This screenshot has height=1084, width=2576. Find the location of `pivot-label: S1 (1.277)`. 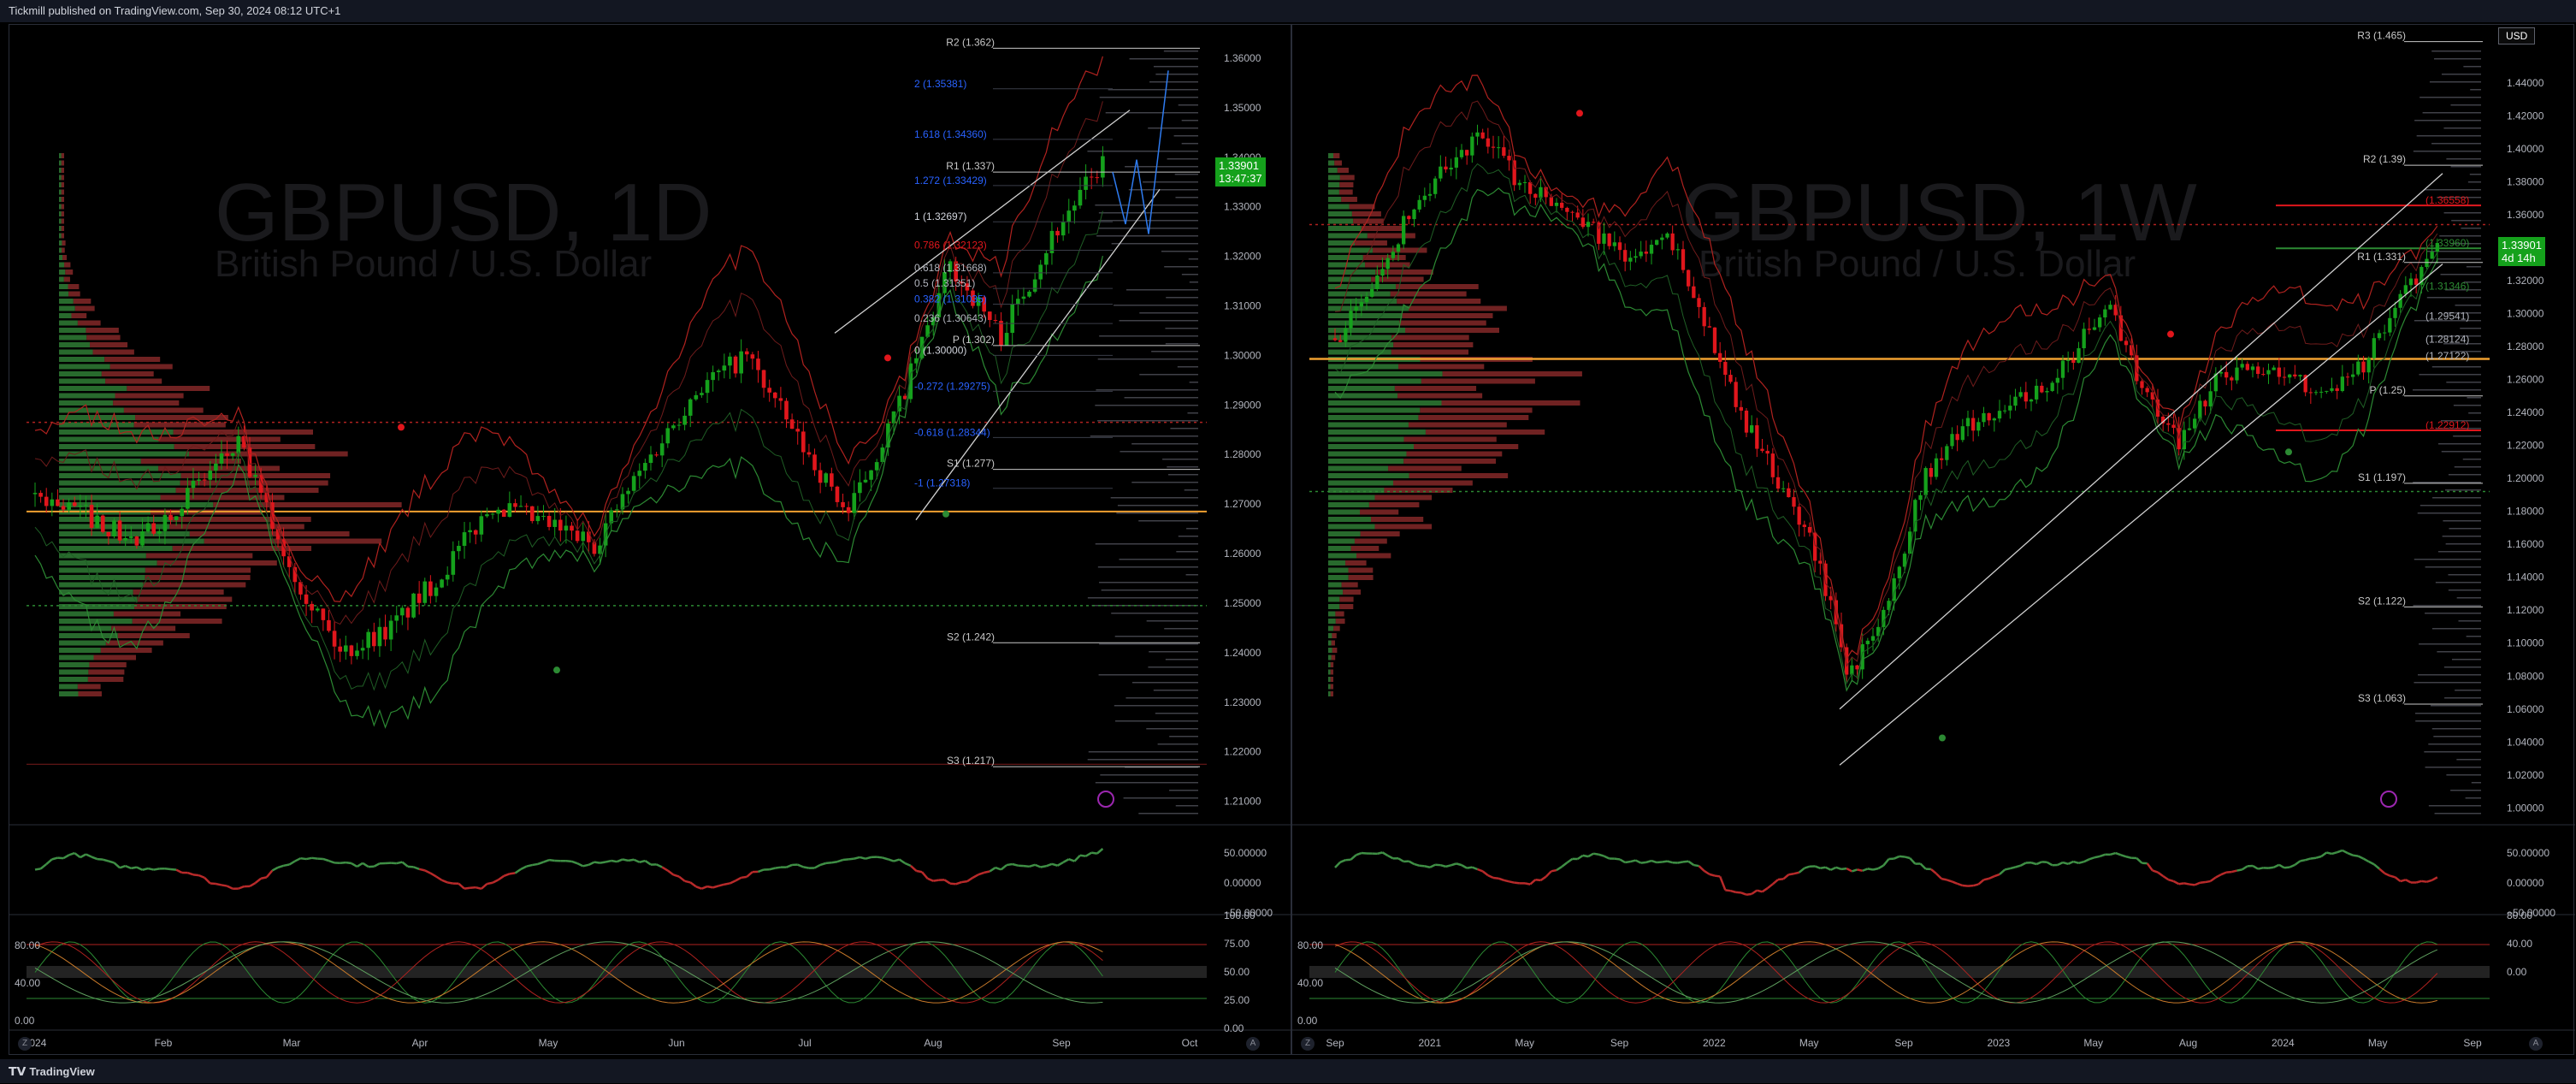

pivot-label: S1 (1.277) is located at coordinates (971, 464).